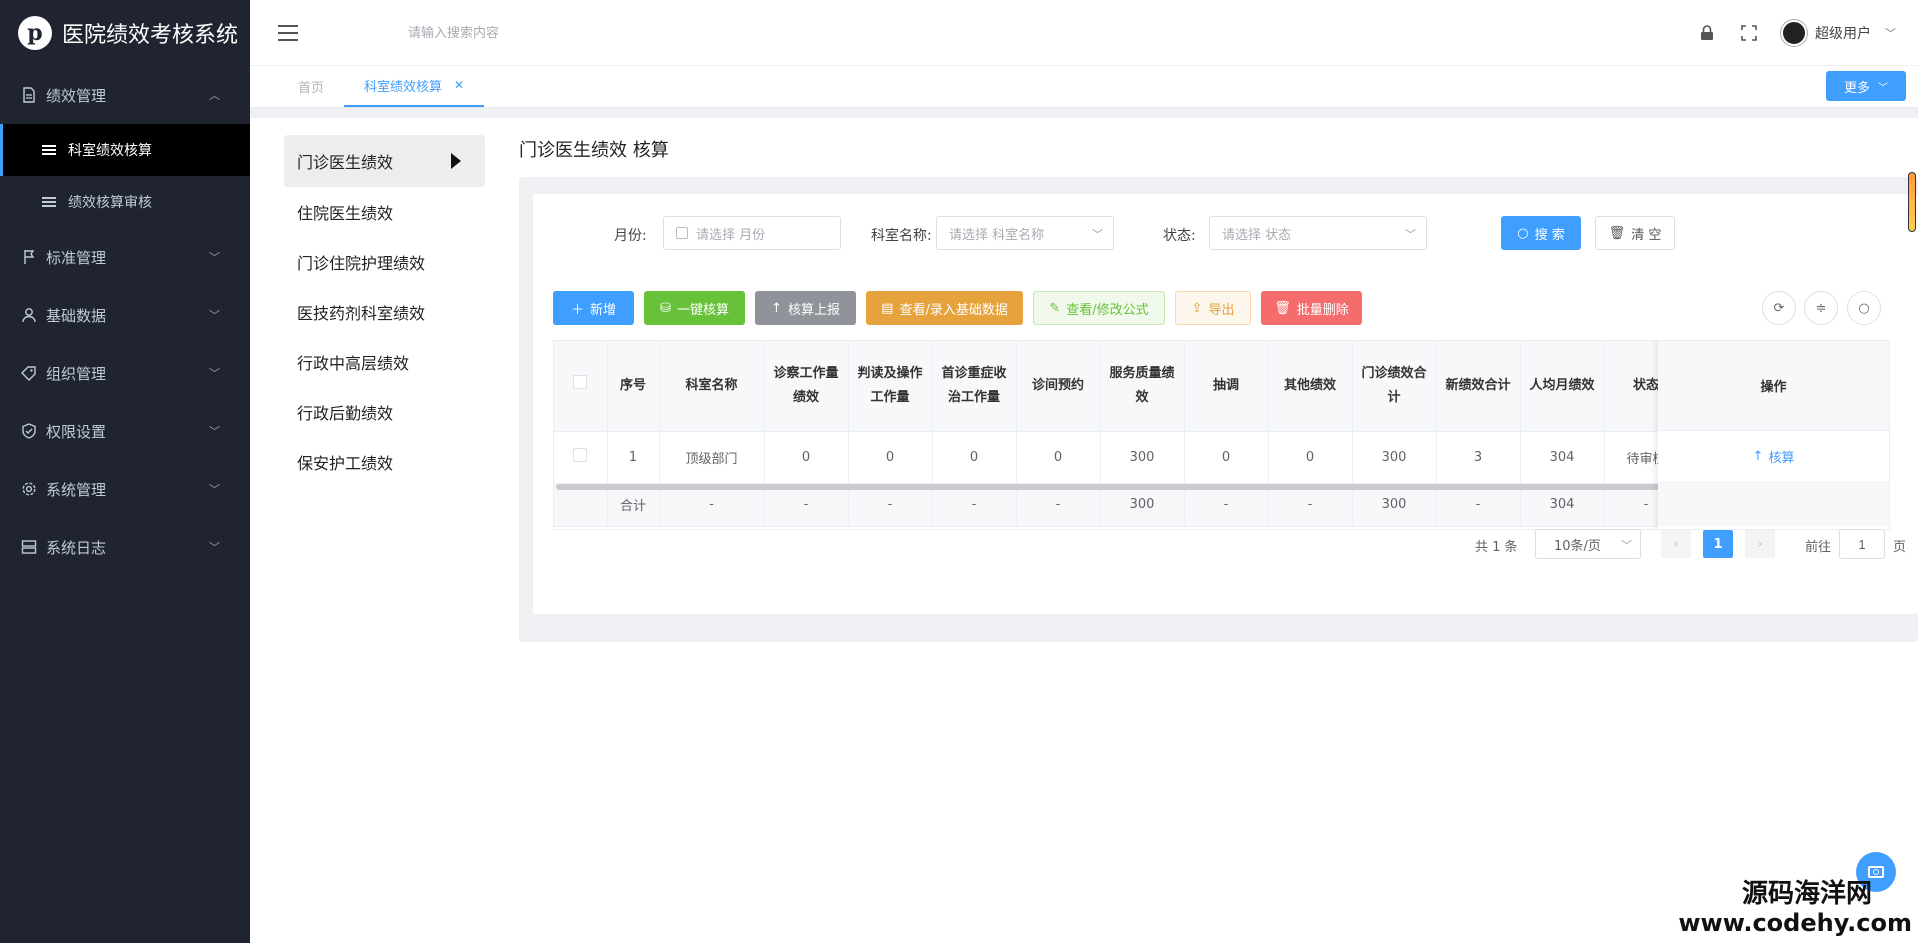 This screenshot has height=943, width=1918. I want to click on clear-button-label: 清 空, so click(1646, 235).